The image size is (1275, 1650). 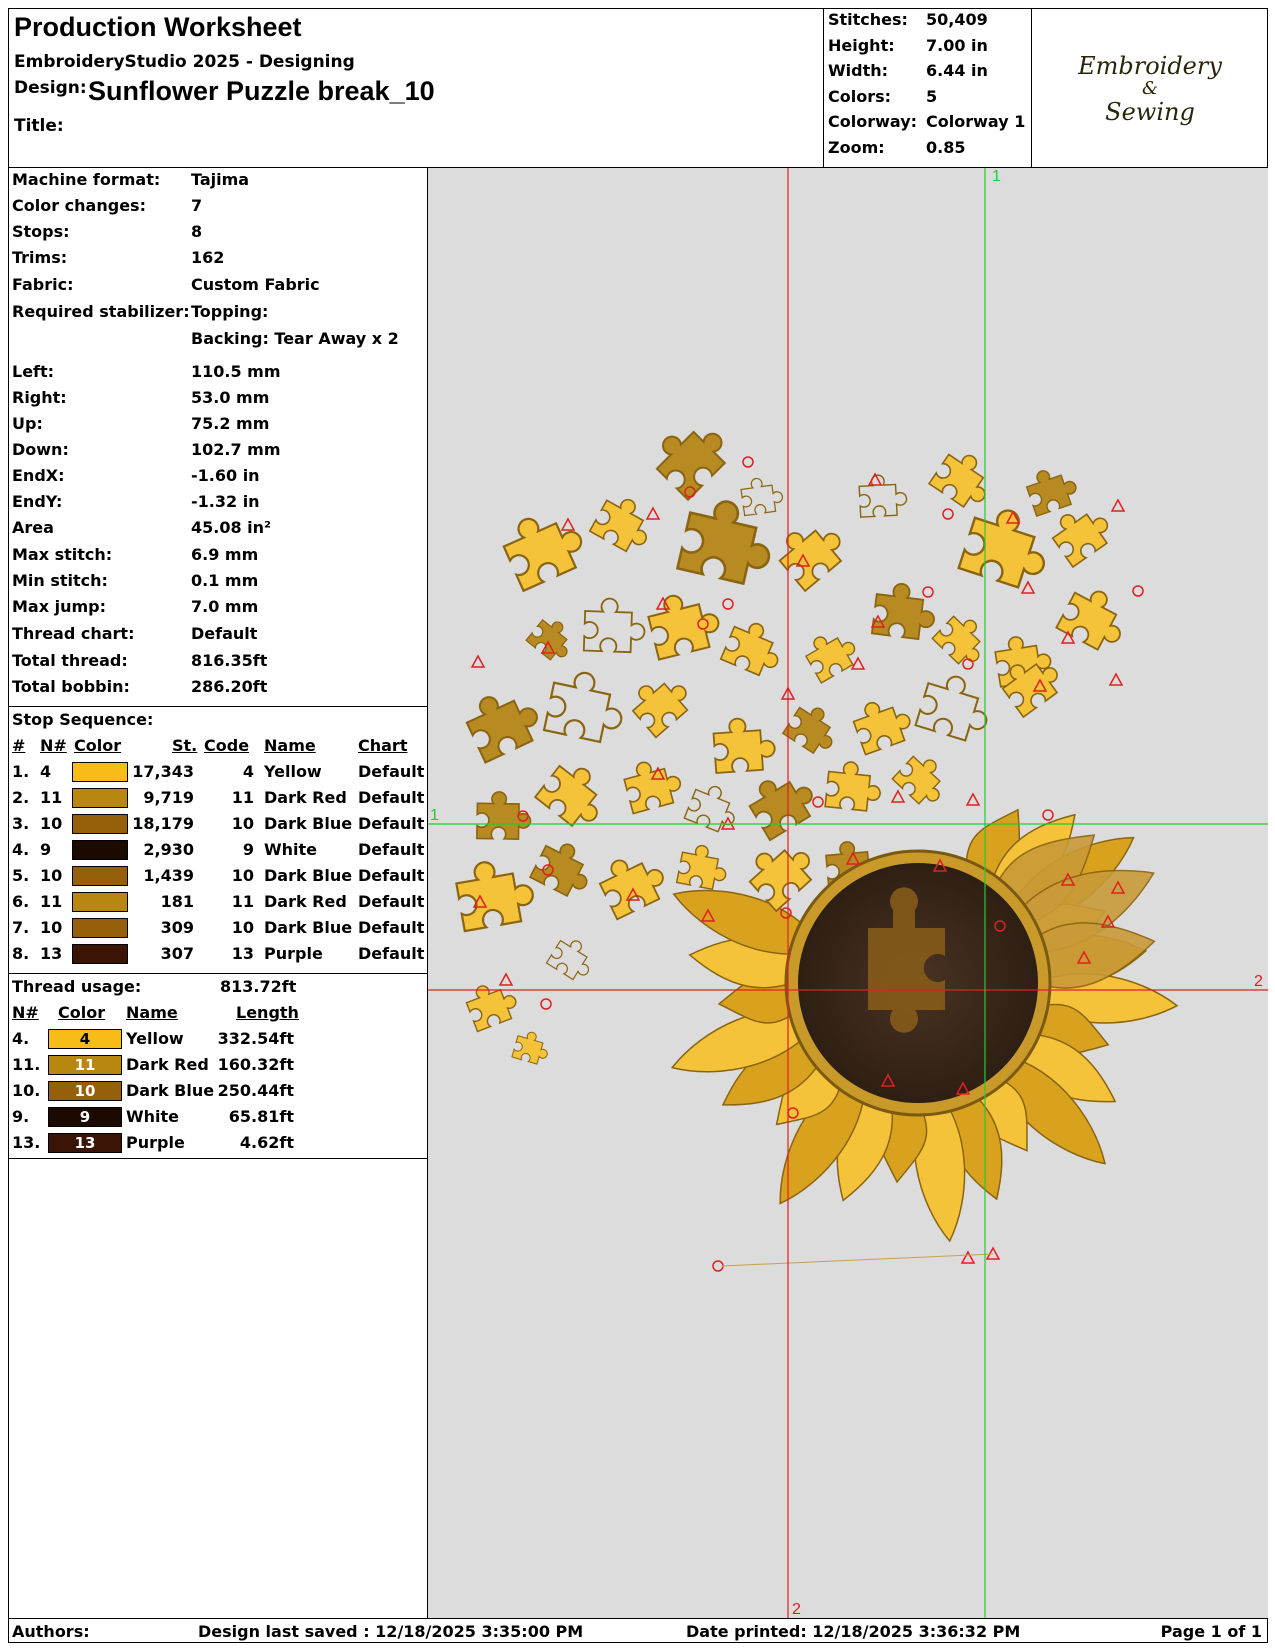 What do you see at coordinates (158, 27) in the screenshot?
I see `page-title: Production Worksheet` at bounding box center [158, 27].